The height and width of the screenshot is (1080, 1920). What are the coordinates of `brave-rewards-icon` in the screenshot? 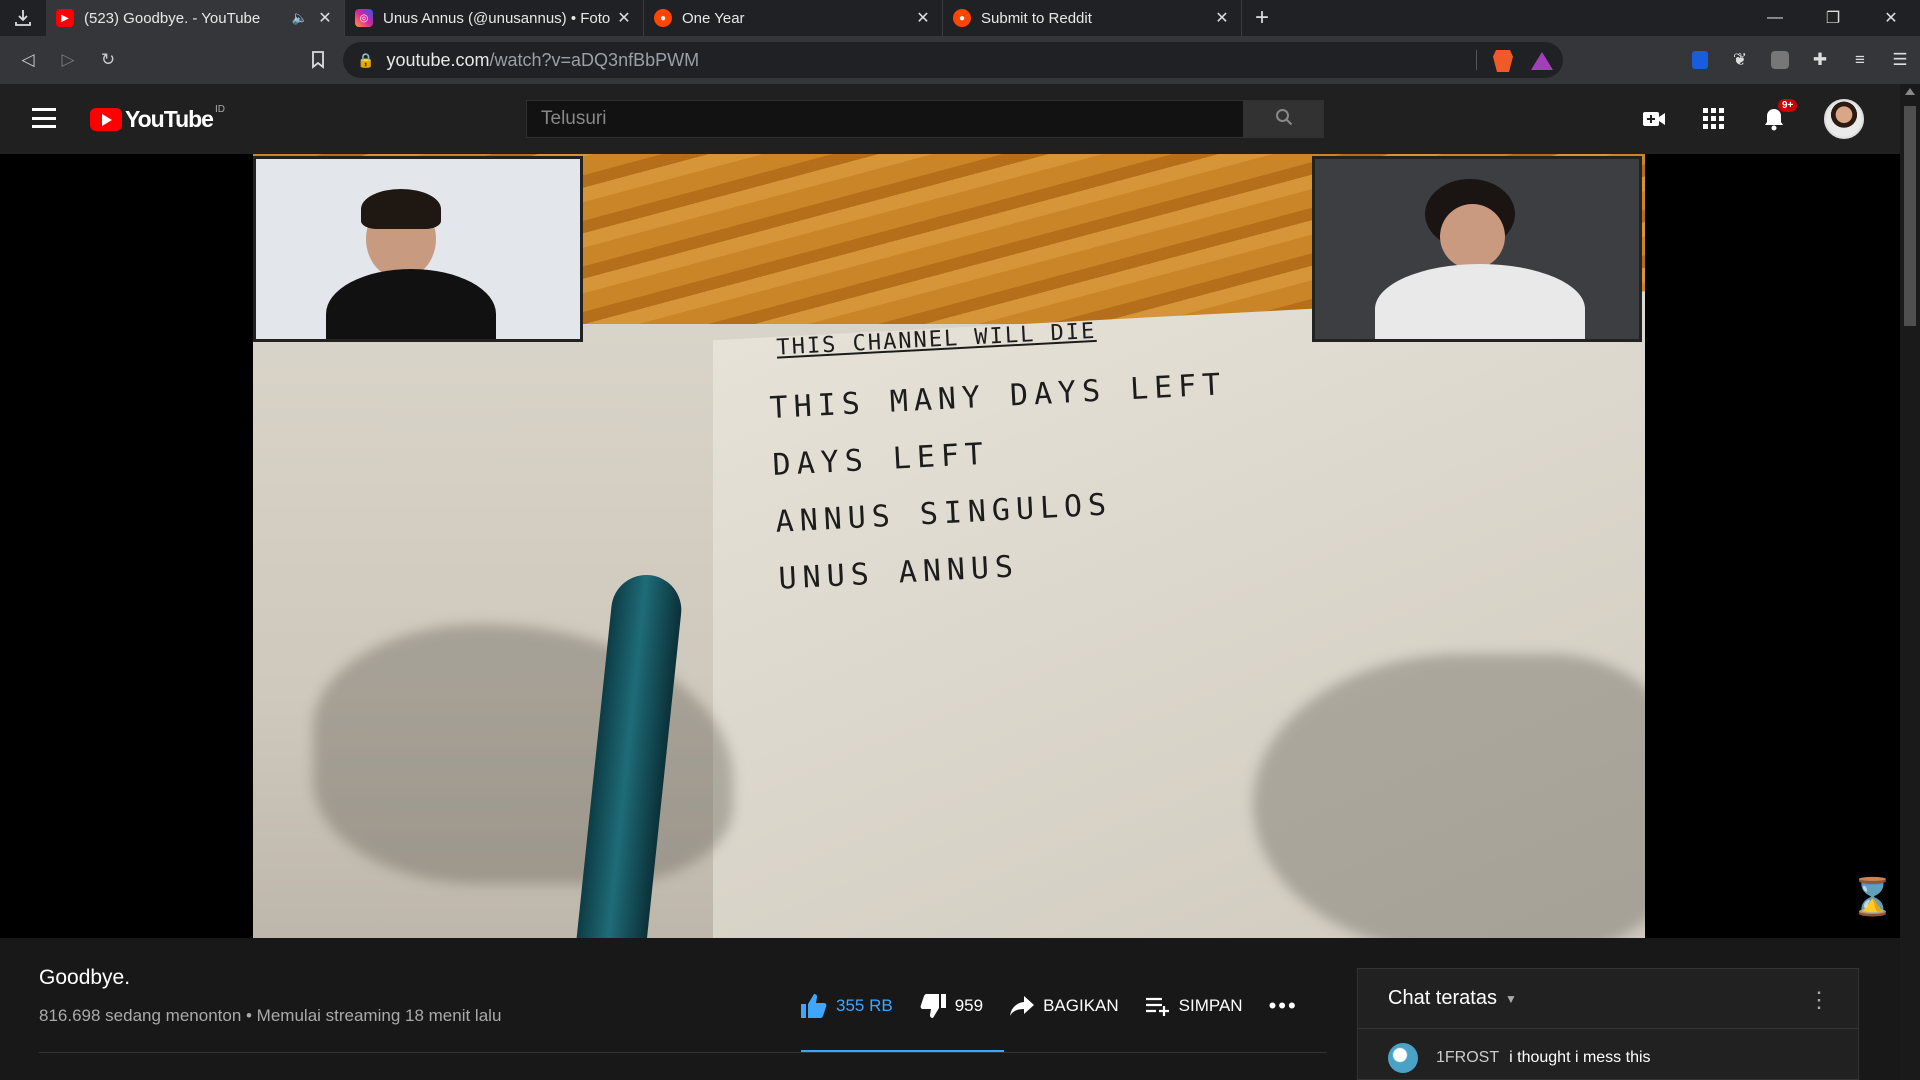 It's located at (1542, 61).